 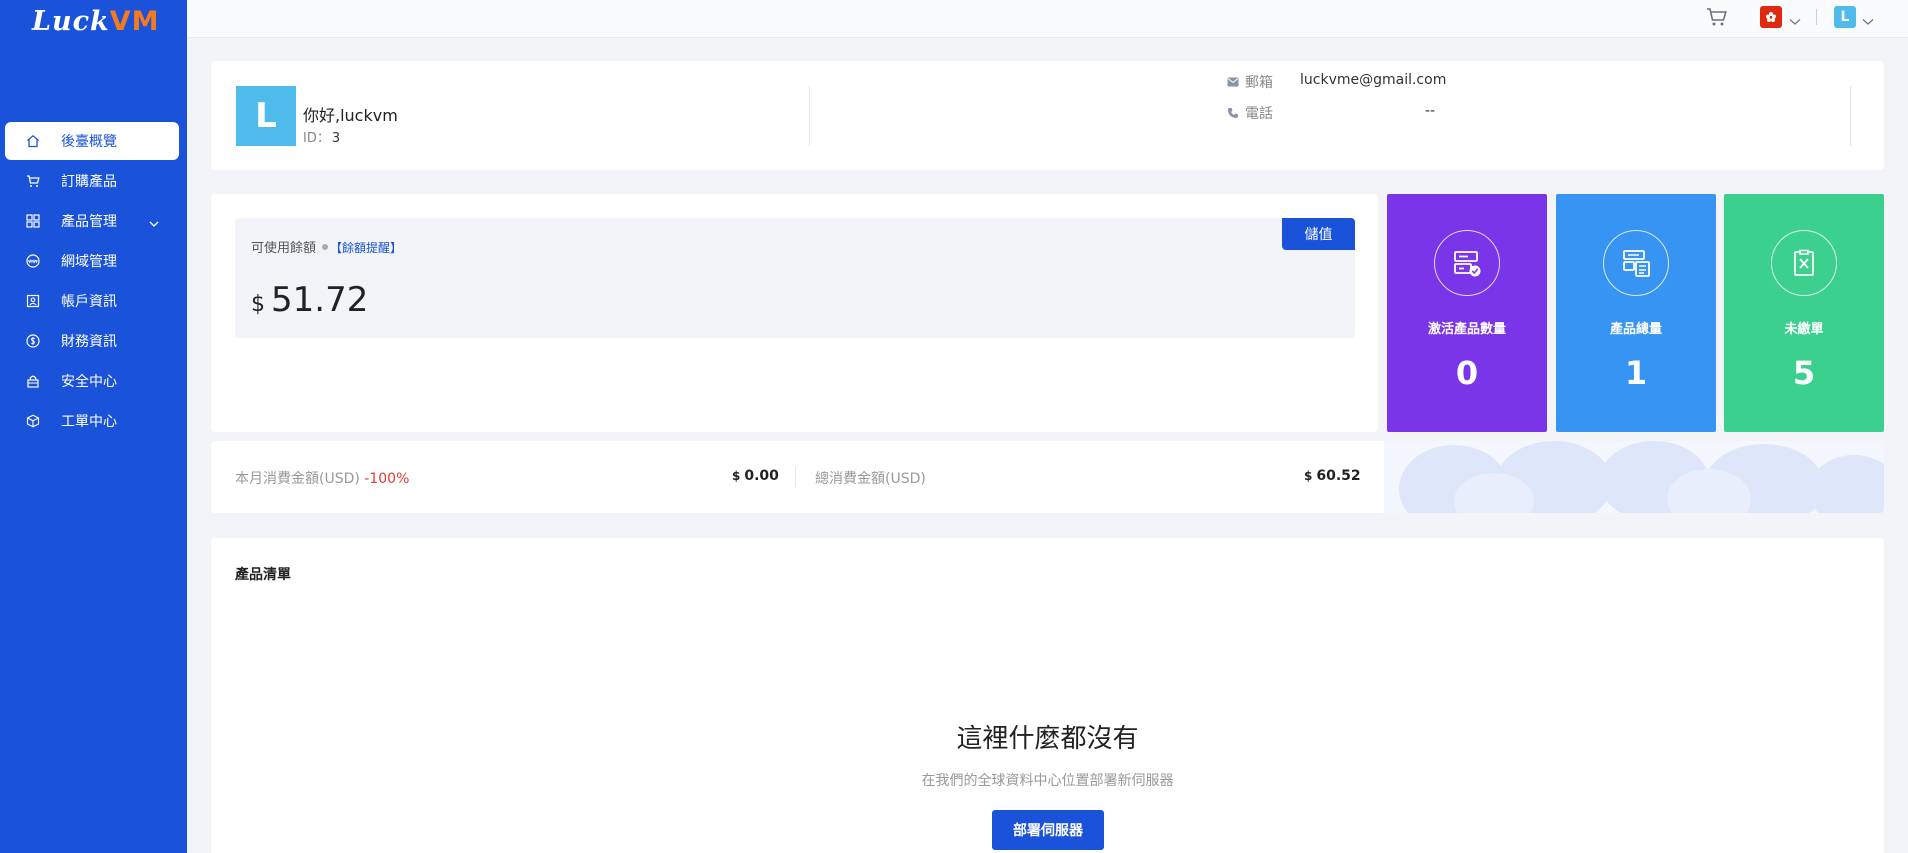 What do you see at coordinates (1636, 263) in the screenshot?
I see `server-list-icon` at bounding box center [1636, 263].